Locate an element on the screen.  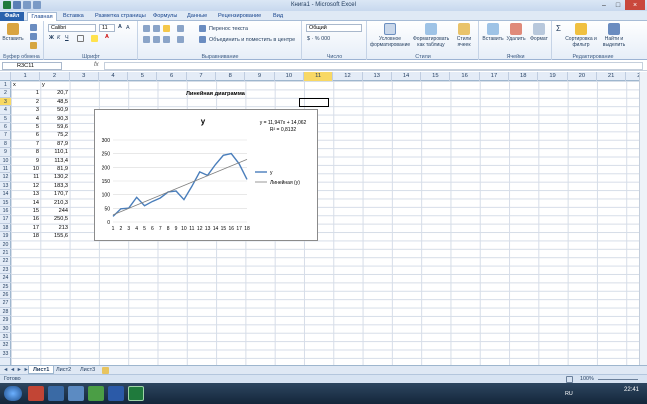
row-header: 26 is located at coordinates (5, 295).